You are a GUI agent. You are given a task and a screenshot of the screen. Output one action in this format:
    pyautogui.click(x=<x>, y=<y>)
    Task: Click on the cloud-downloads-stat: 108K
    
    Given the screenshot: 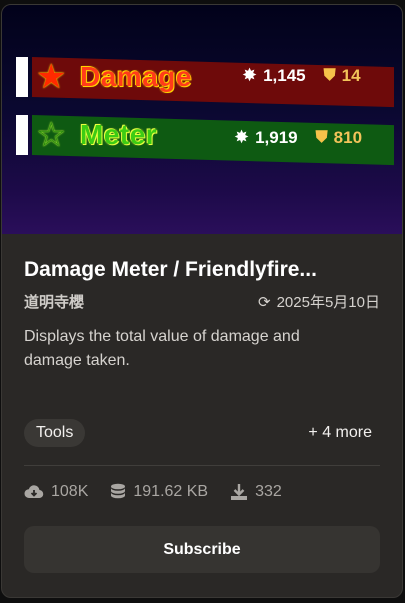 What is the action you would take?
    pyautogui.click(x=56, y=492)
    